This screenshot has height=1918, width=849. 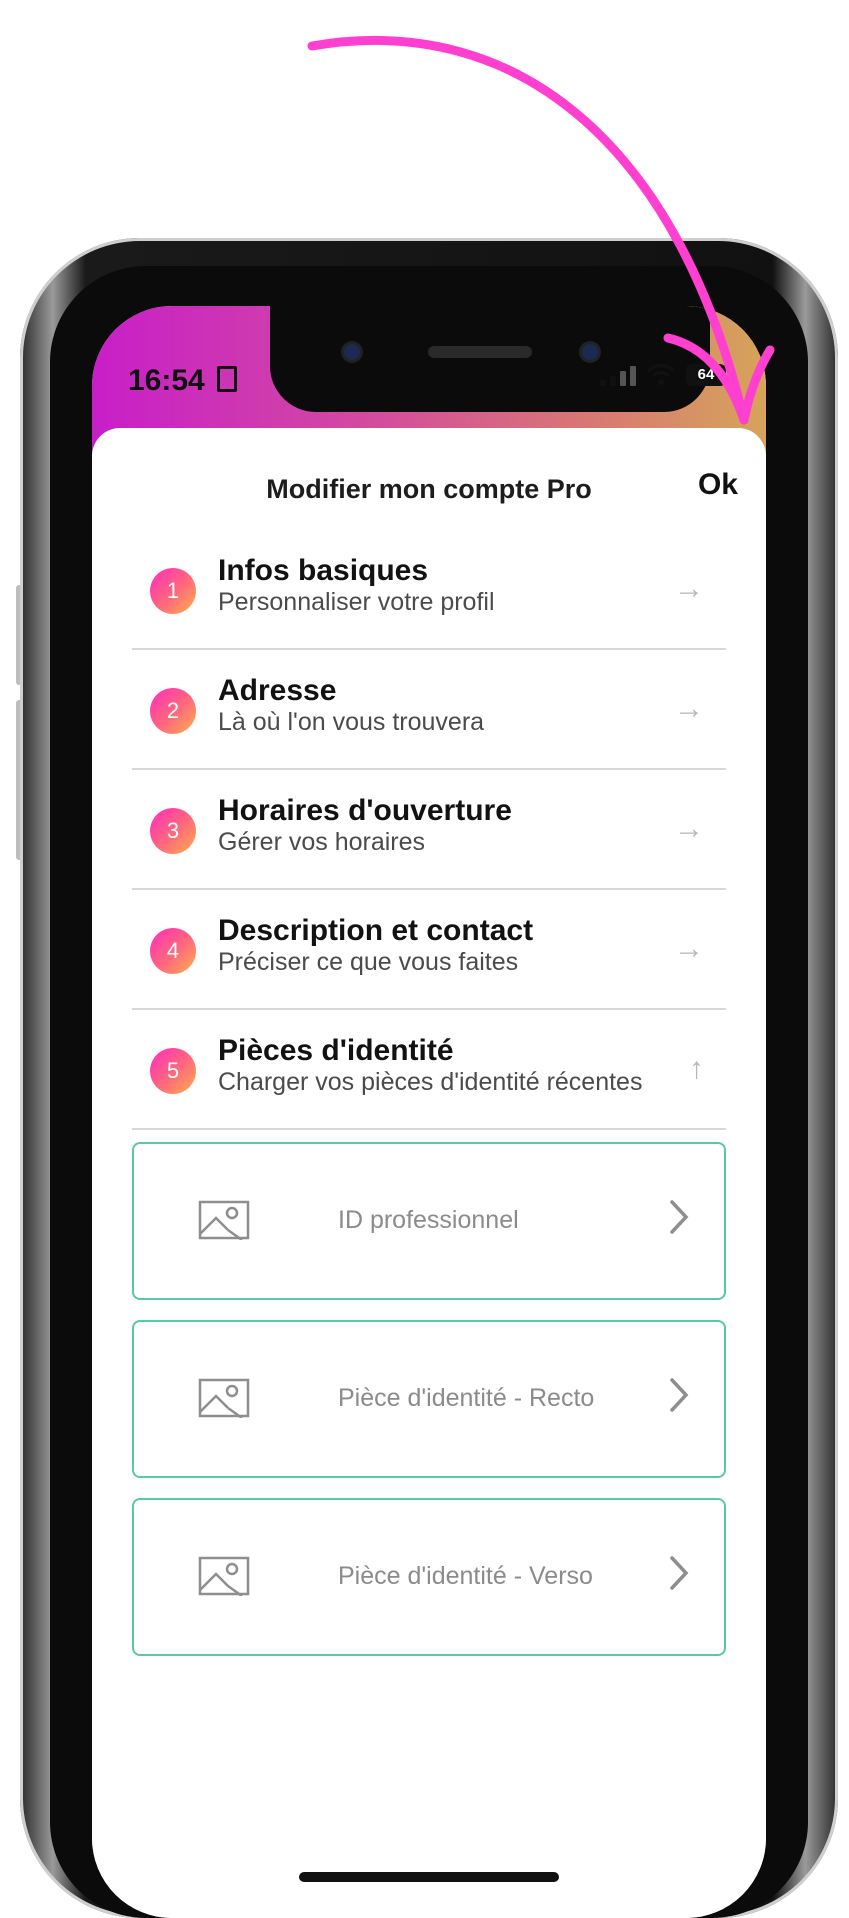 What do you see at coordinates (718, 485) in the screenshot?
I see `ok-button: Ok` at bounding box center [718, 485].